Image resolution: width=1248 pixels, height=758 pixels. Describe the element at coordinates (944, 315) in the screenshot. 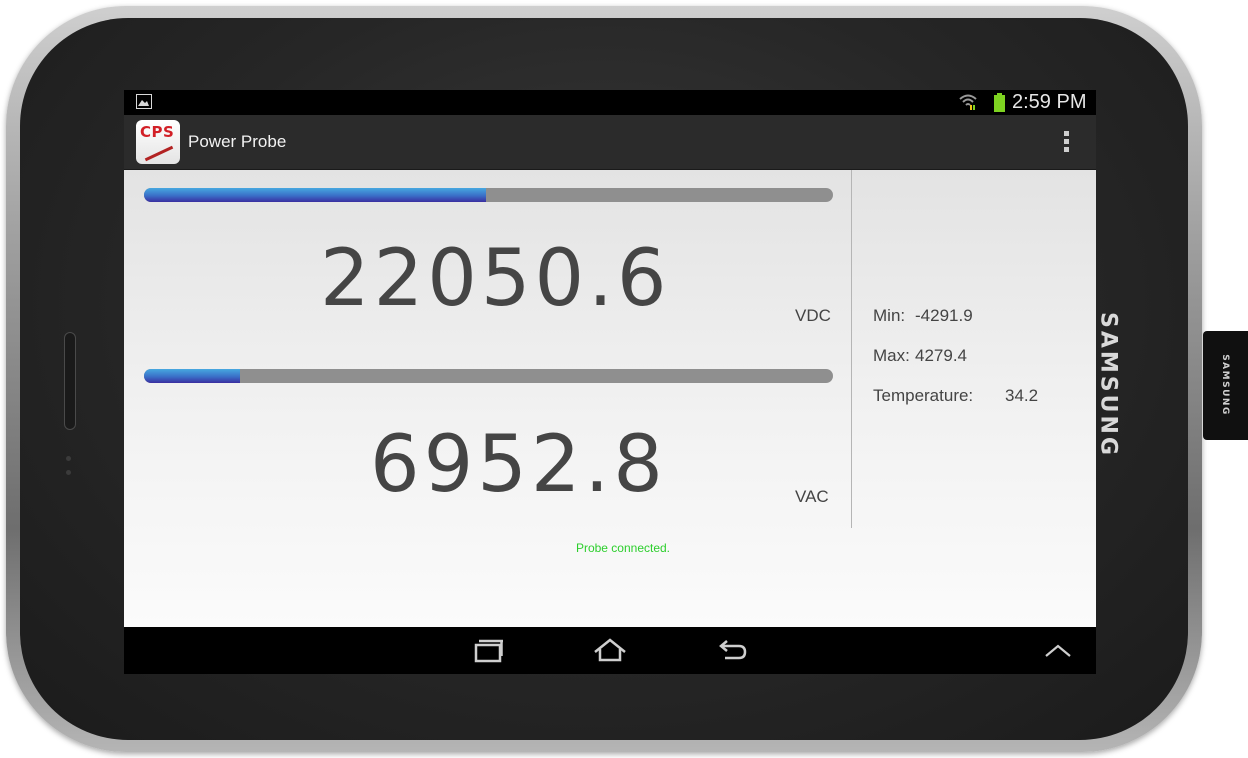

I see `min-value: -4291.9` at that location.